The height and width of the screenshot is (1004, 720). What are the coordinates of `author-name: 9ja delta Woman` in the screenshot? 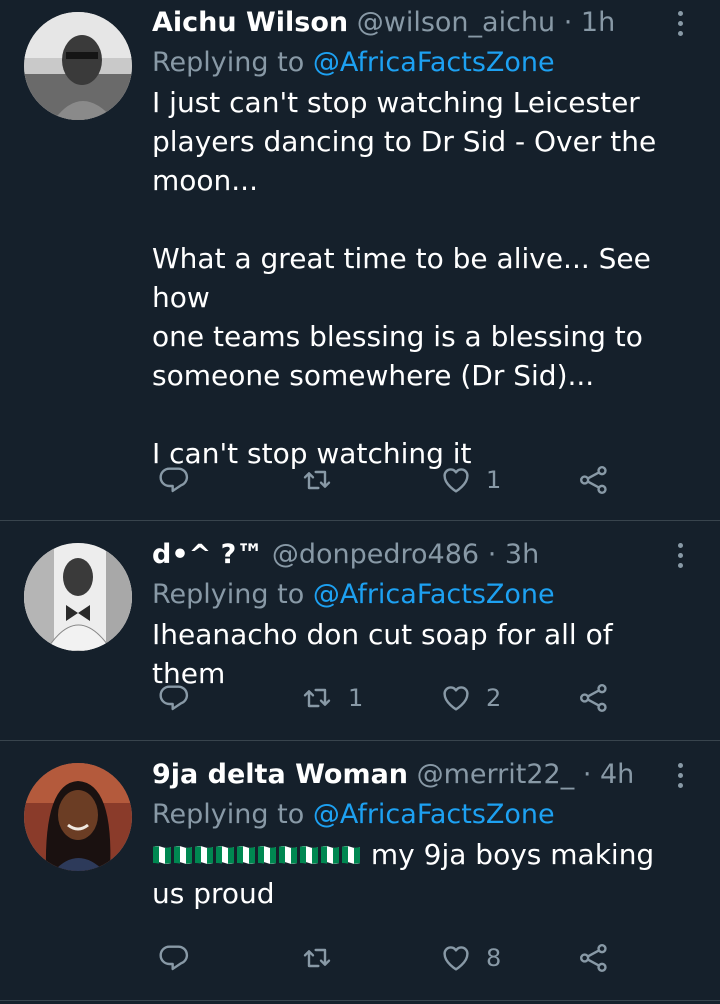 It's located at (280, 774).